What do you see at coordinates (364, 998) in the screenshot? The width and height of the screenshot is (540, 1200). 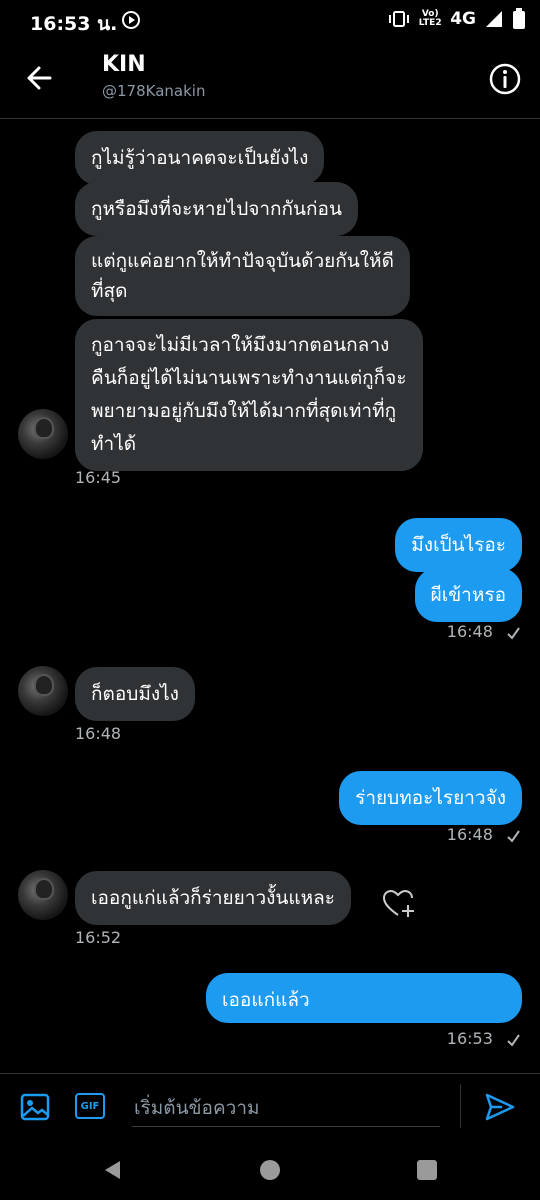 I see `outgoing-message: เออแก่แล้ว` at bounding box center [364, 998].